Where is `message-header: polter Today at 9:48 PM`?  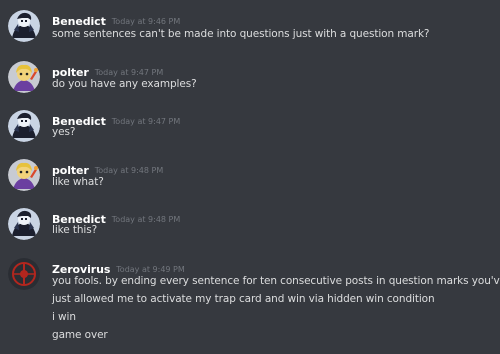
message-header: polter Today at 9:48 PM is located at coordinates (108, 168).